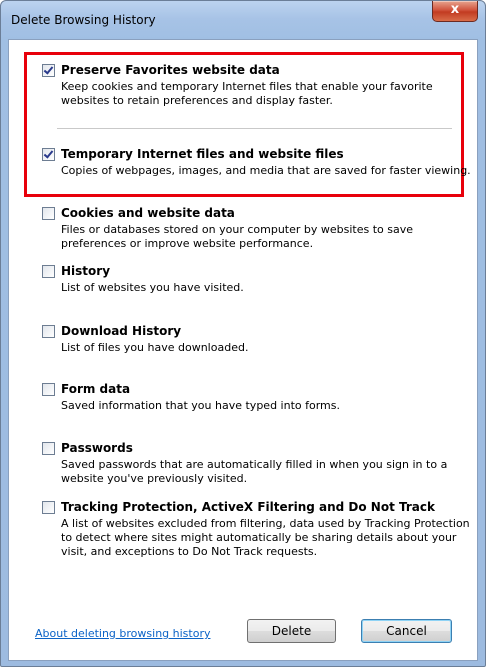 This screenshot has height=667, width=486. Describe the element at coordinates (406, 631) in the screenshot. I see `cancel-button: Cancel` at that location.